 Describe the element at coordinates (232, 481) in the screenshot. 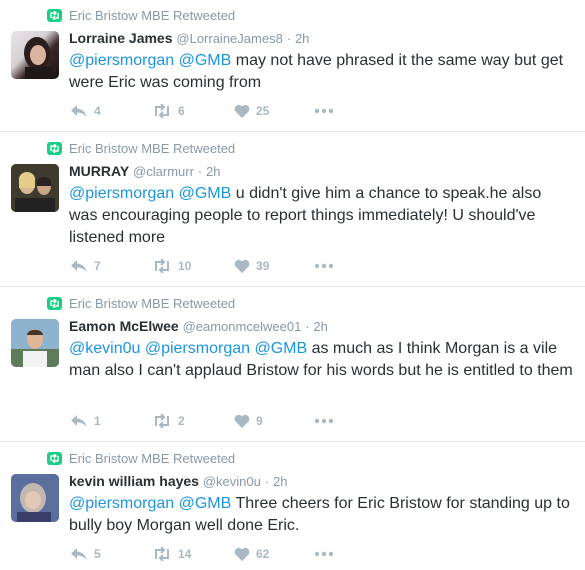

I see `user-handle: @kevin0u` at that location.